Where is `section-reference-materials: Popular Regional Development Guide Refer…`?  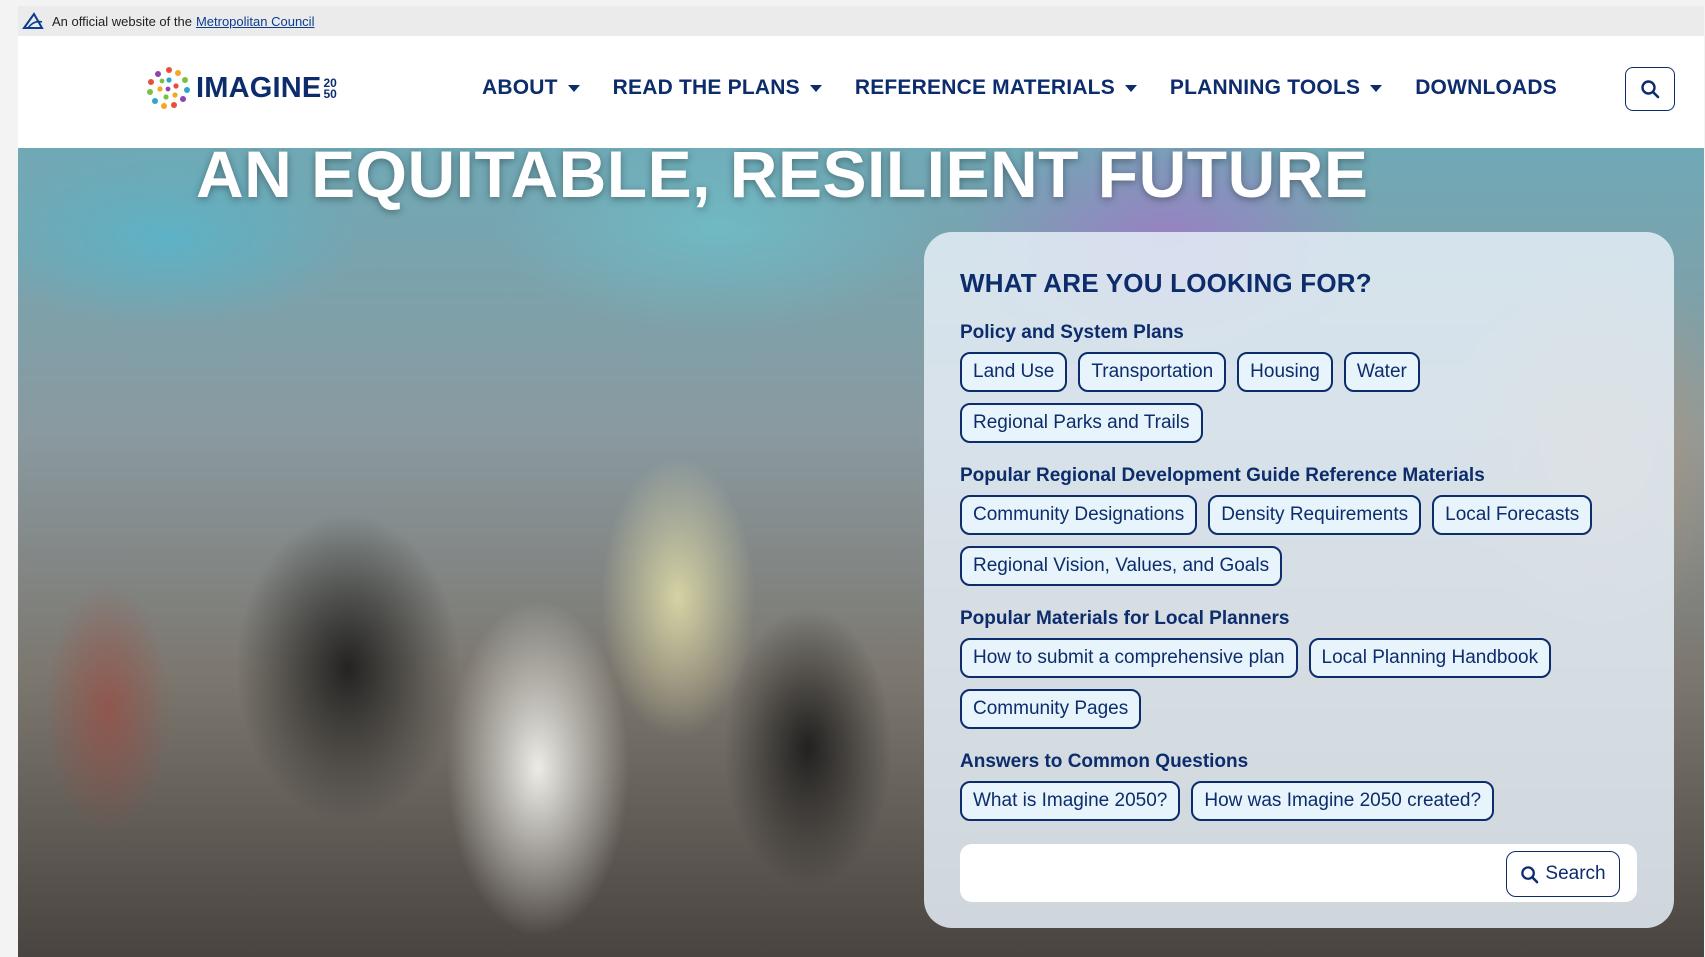 section-reference-materials: Popular Regional Development Guide Refer… is located at coordinates (1300, 531).